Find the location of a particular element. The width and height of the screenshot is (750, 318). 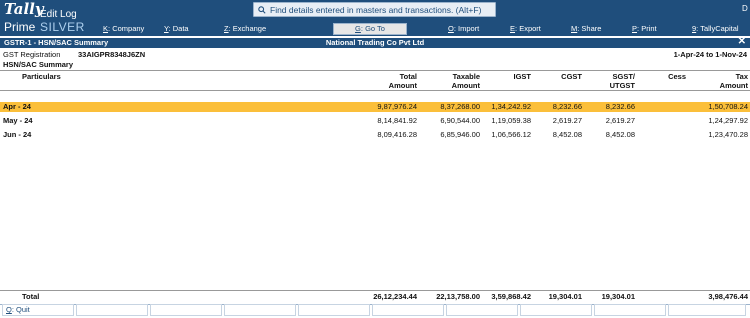

col-total-amount-line2: Amount is located at coordinates (402, 85).